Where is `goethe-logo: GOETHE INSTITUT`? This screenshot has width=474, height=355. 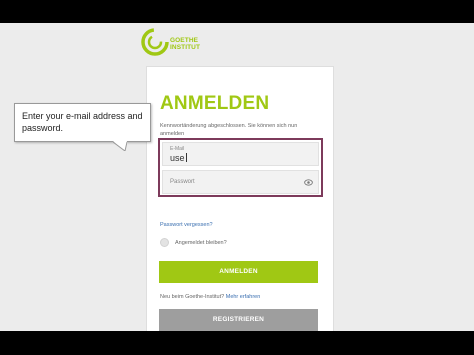 goethe-logo: GOETHE INSTITUT is located at coordinates (200, 44).